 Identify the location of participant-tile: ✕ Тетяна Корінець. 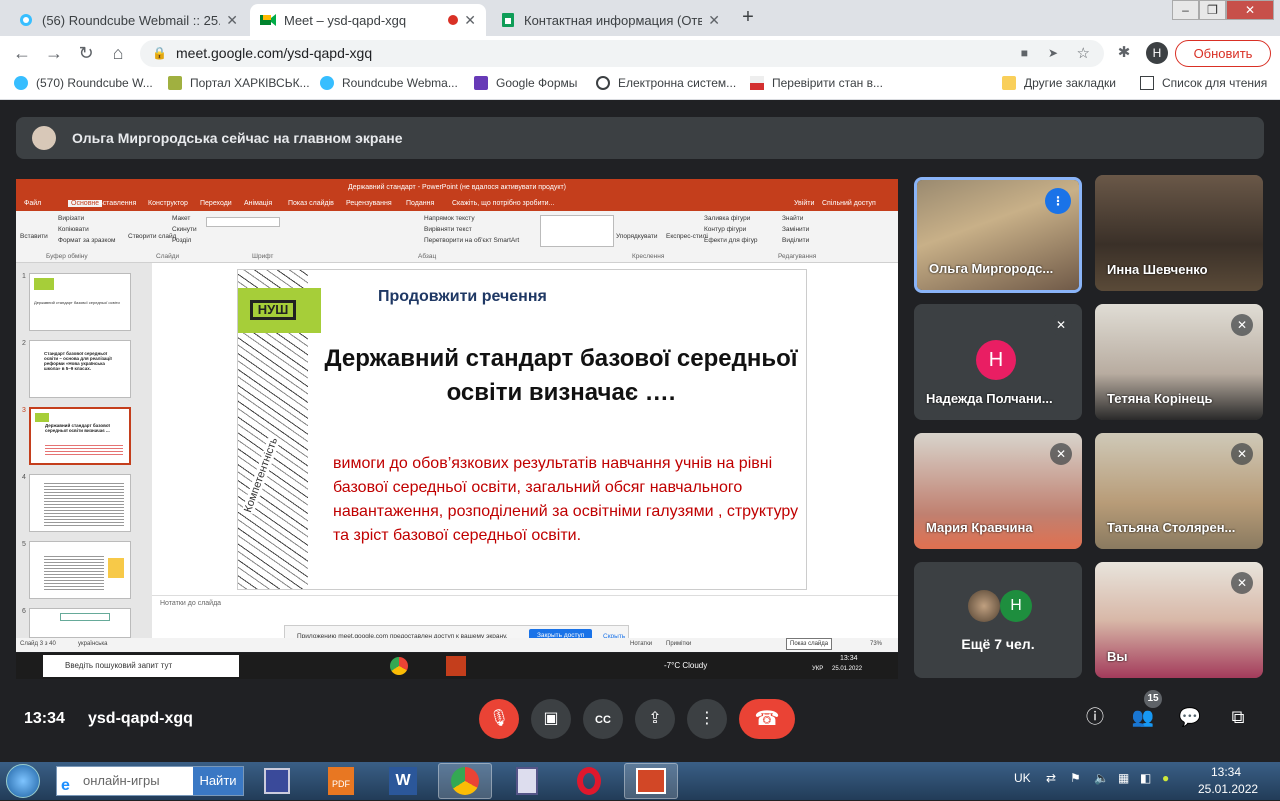
(1179, 362).